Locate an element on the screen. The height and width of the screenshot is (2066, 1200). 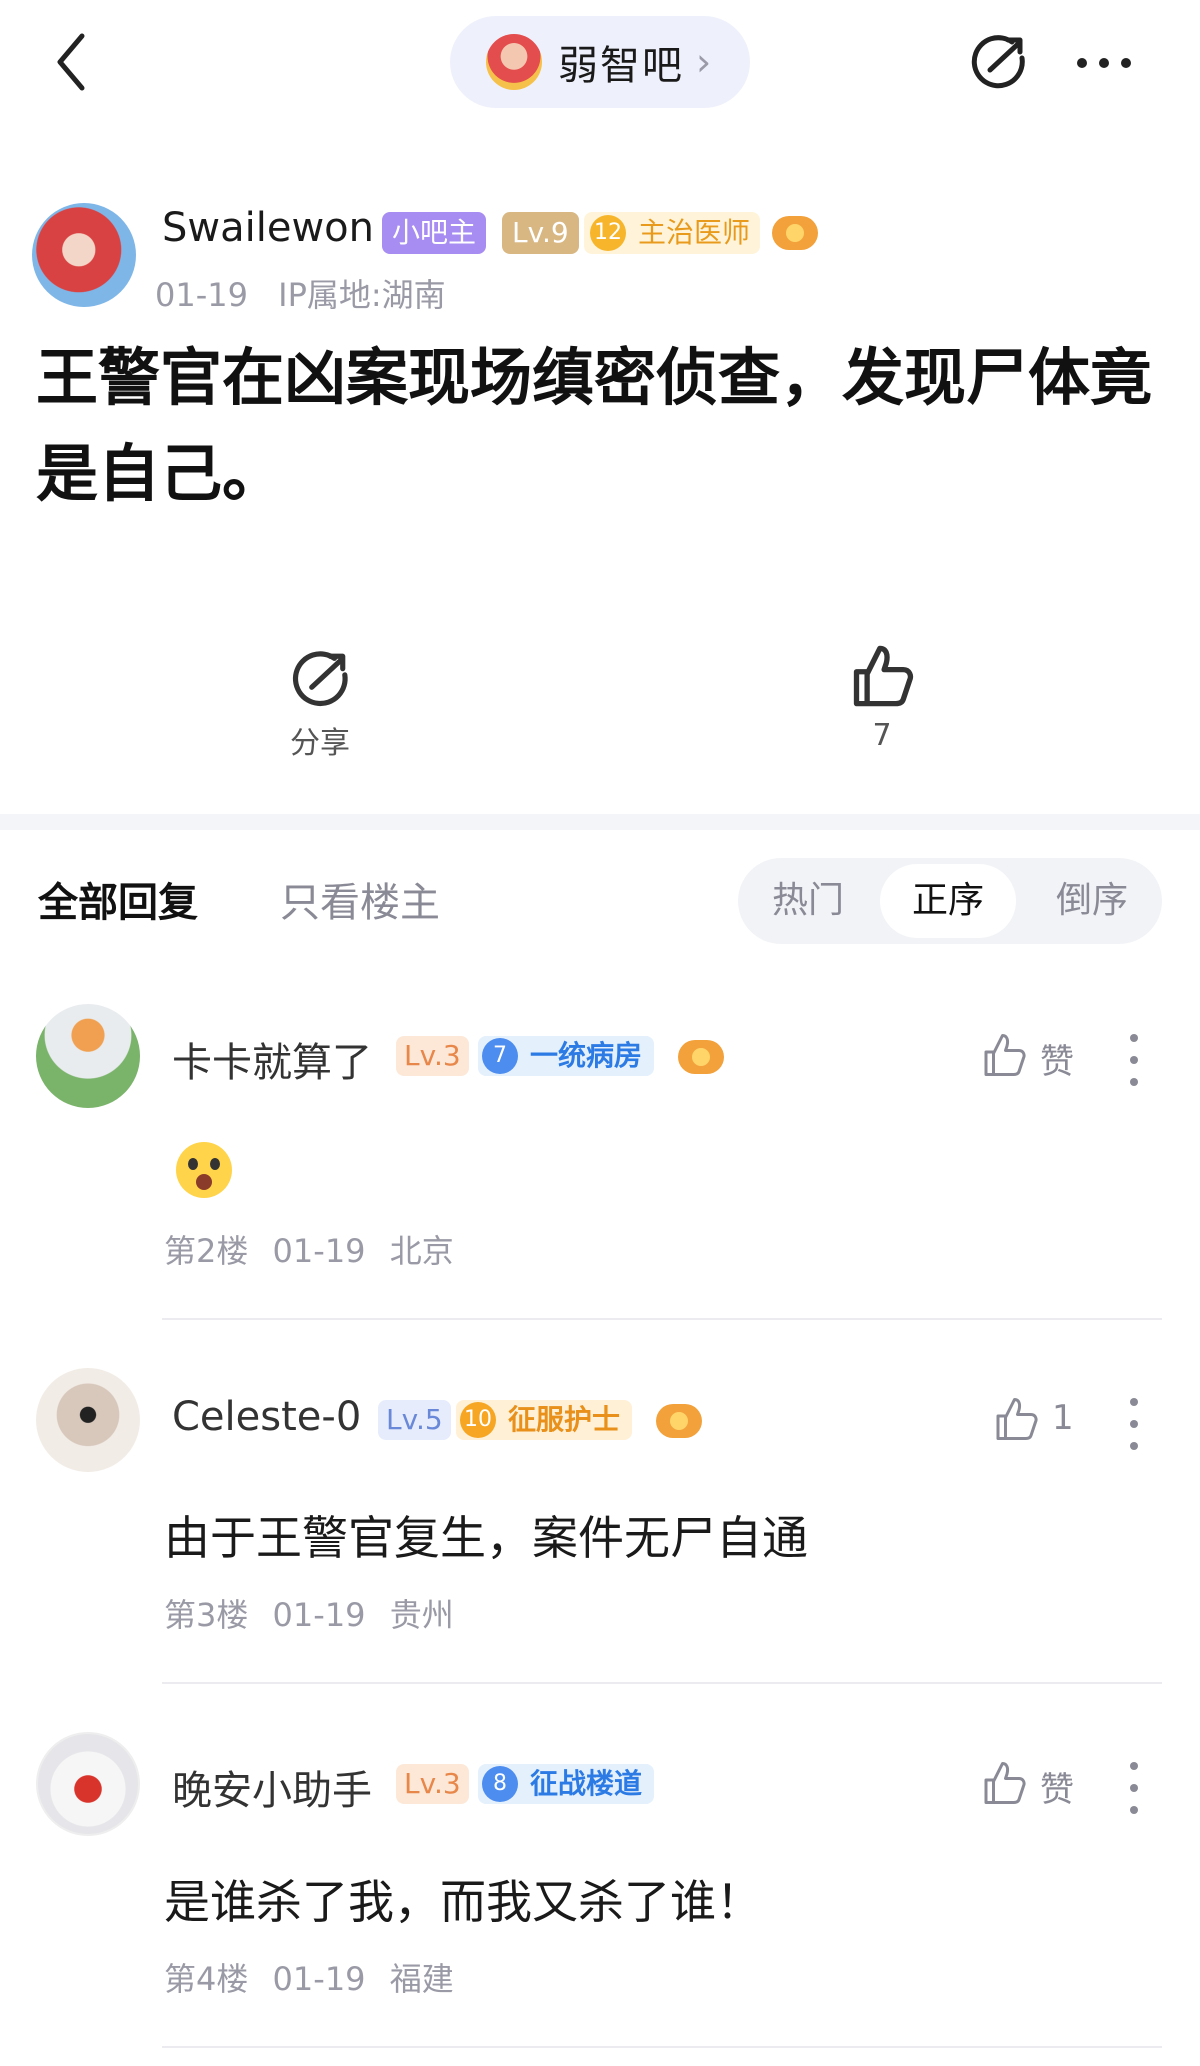
like-button: 7 is located at coordinates (882, 697).